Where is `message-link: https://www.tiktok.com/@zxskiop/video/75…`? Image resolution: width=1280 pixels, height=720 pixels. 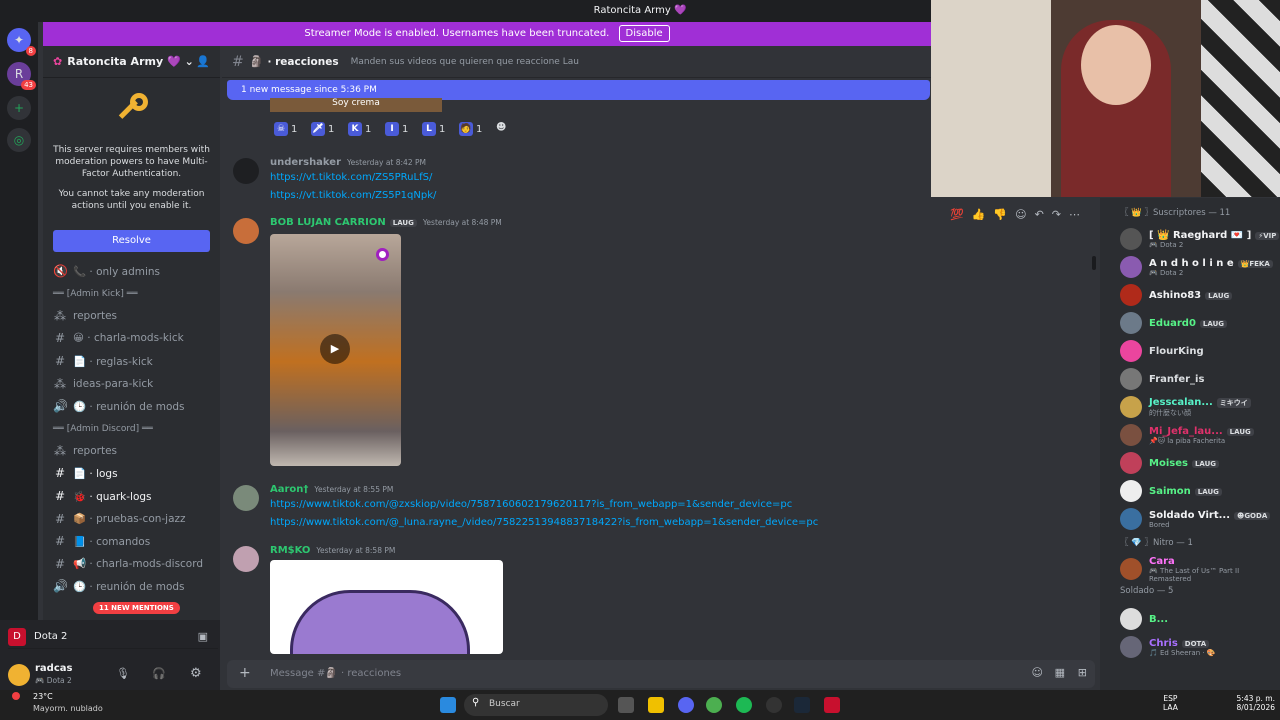 message-link: https://www.tiktok.com/@zxskiop/video/75… is located at coordinates (531, 504).